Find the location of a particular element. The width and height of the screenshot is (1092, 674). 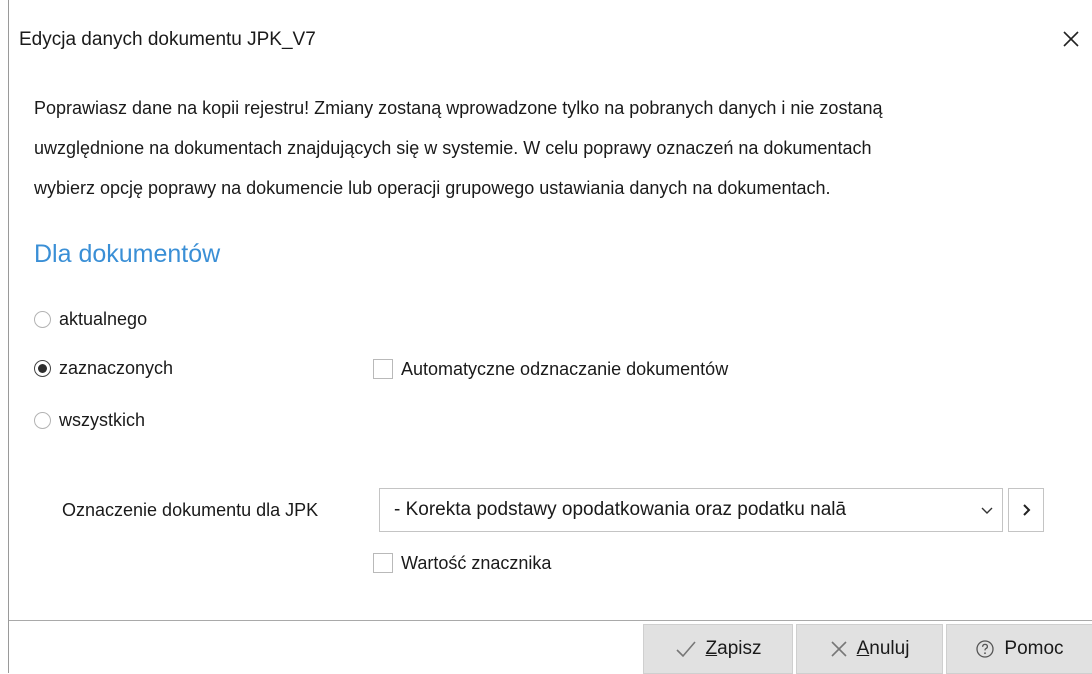

radio-dot is located at coordinates (42, 368).